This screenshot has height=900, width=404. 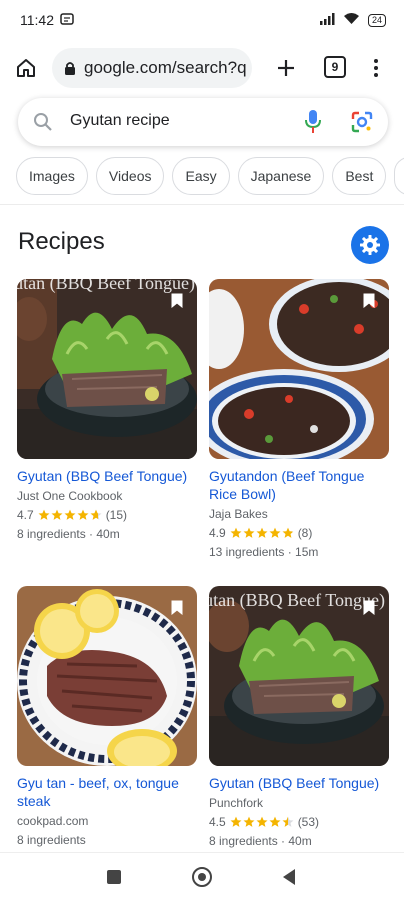 I want to click on recipe-image-gyutan: Gyutan (BBQ Beef Tongue), so click(x=107, y=369).